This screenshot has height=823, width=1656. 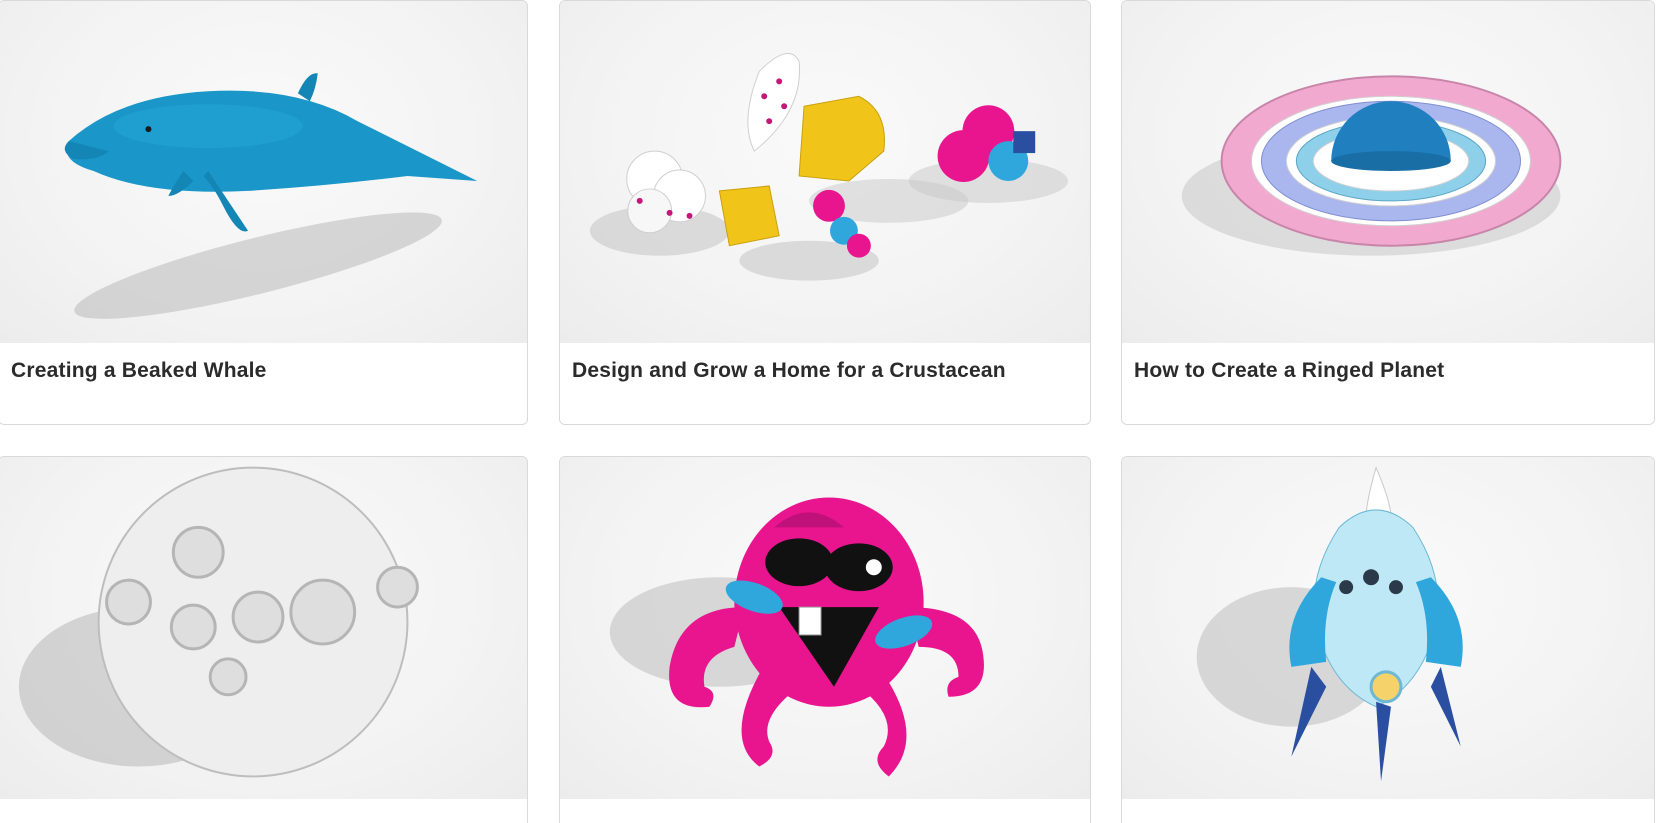 I want to click on card-title: Design and Grow a Home for a Crustacean, so click(x=789, y=371).